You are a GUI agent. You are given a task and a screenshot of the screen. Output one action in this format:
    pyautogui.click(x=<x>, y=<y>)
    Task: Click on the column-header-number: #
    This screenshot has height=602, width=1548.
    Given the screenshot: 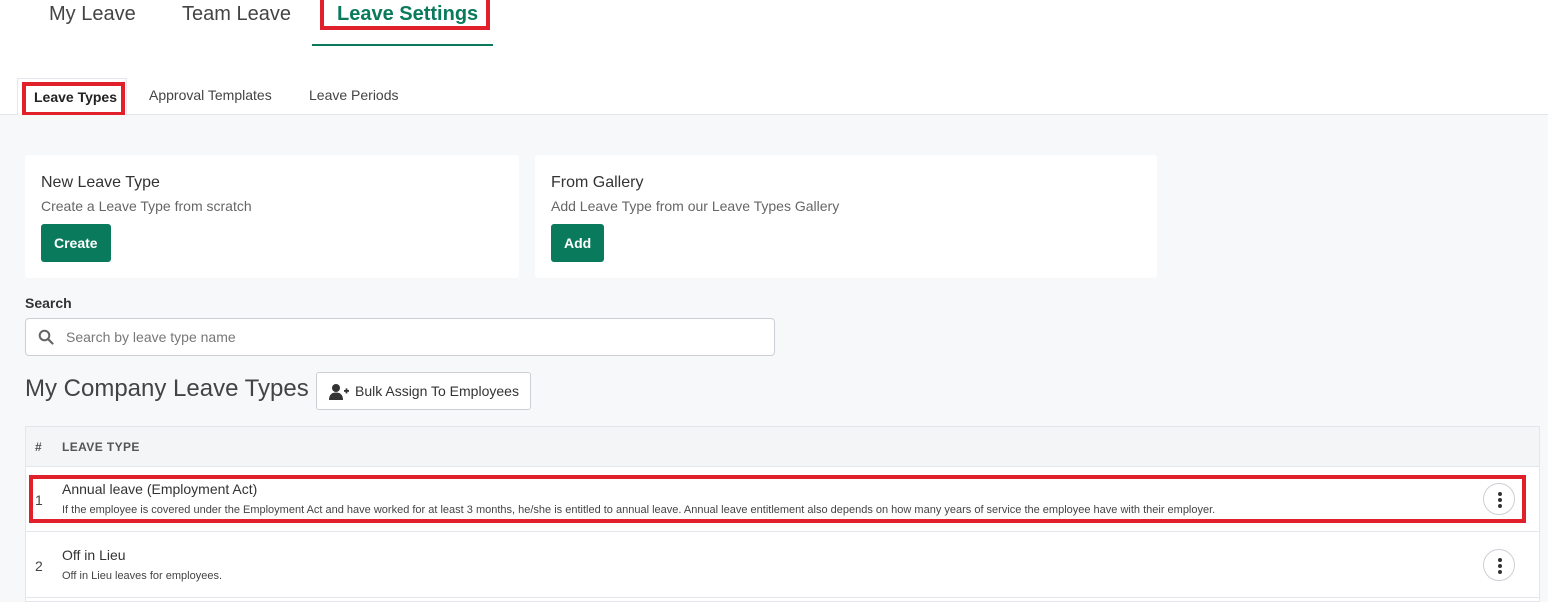 What is the action you would take?
    pyautogui.click(x=38, y=447)
    